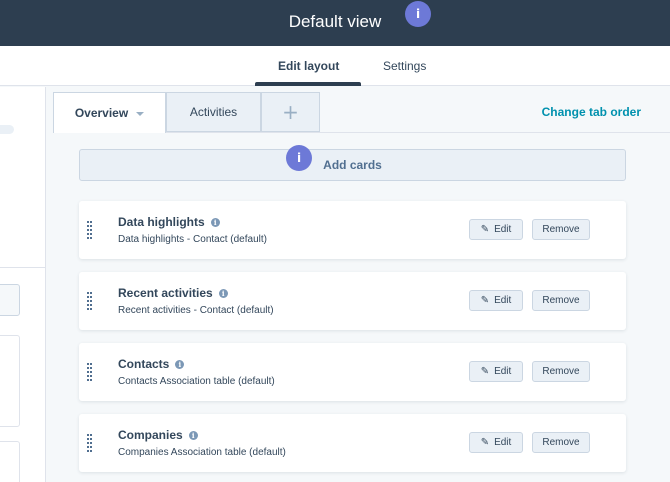  Describe the element at coordinates (404, 66) in the screenshot. I see `tab-settings: Settings` at that location.